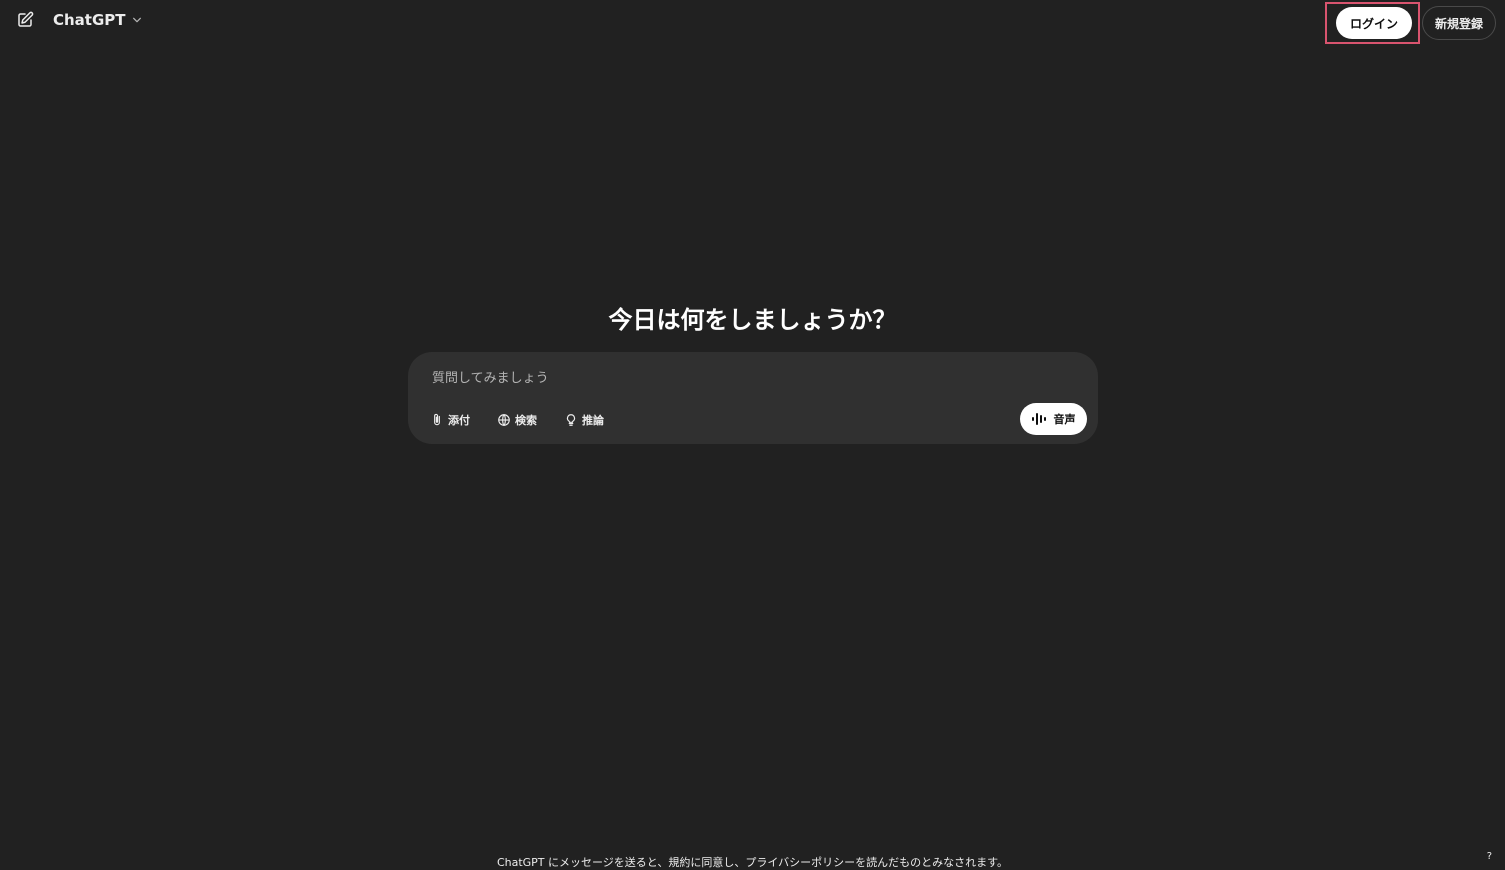 This screenshot has width=1505, height=870. Describe the element at coordinates (593, 420) in the screenshot. I see `reason-label: 推論` at that location.